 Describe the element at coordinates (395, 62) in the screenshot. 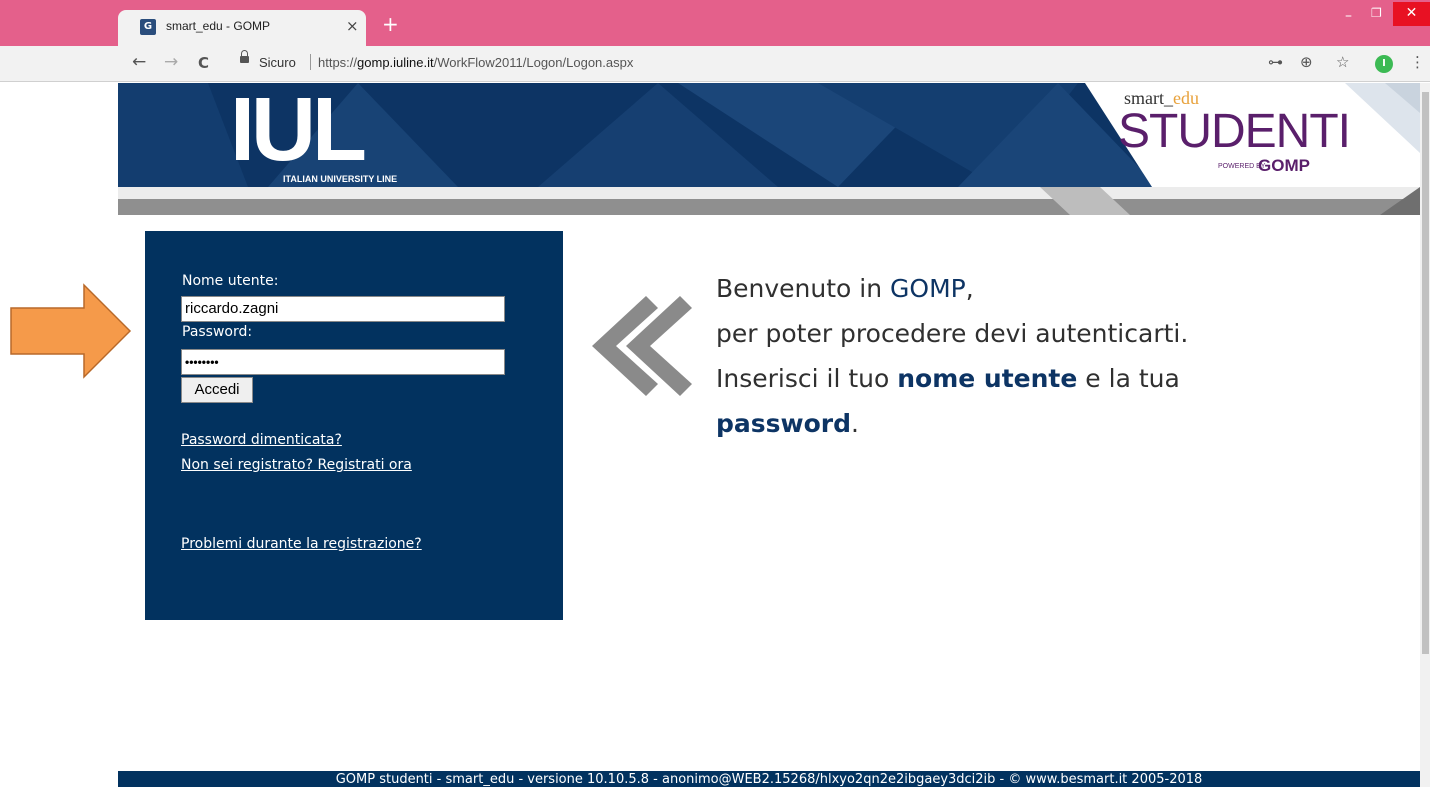

I see `url-domain: gomp.iuline.it` at that location.